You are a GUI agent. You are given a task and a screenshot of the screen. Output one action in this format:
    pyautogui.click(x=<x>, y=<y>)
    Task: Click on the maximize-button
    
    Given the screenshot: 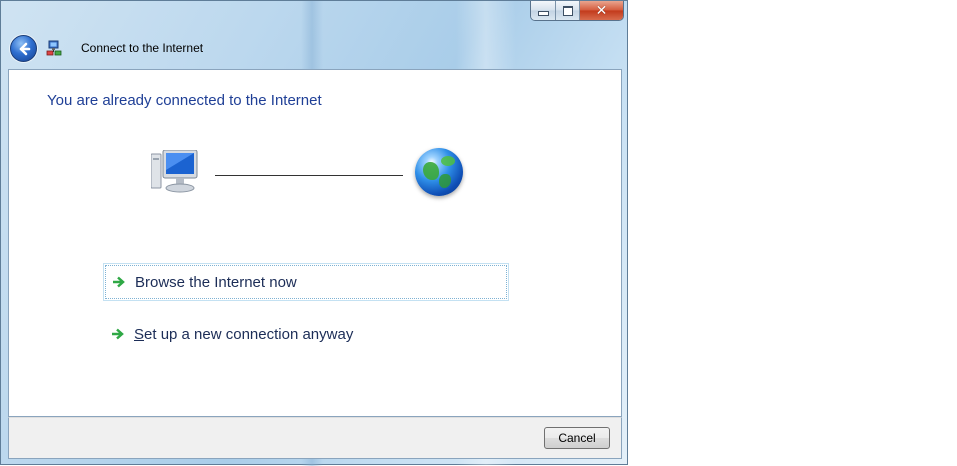 What is the action you would take?
    pyautogui.click(x=568, y=10)
    